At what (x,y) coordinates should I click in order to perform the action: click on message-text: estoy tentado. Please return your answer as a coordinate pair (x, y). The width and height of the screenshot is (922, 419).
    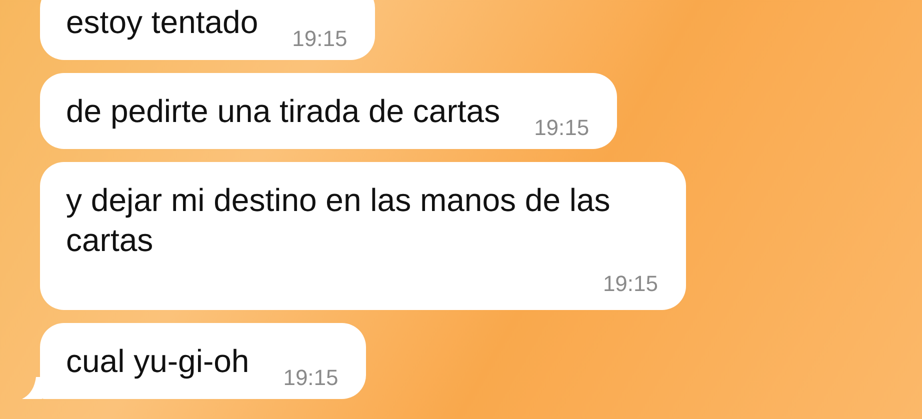
    Looking at the image, I should click on (162, 22).